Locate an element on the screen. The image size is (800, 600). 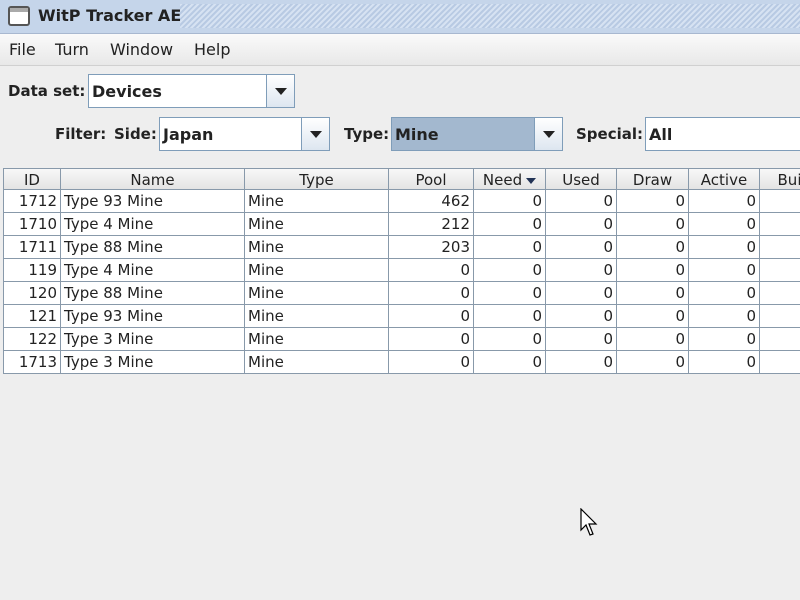
table-row: 121 Type 93 Mine Mine 0 0 0 0 0 is located at coordinates (402, 316).